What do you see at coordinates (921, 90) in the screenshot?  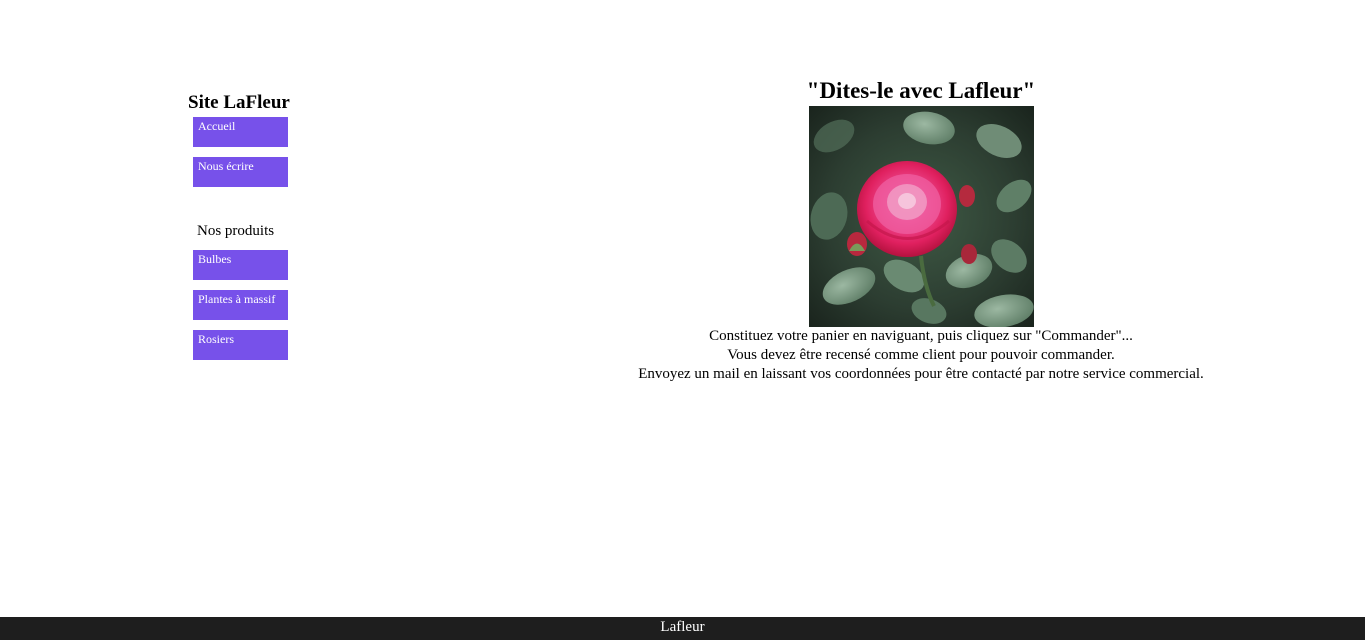 I see `slogan-heading: "Dites-le avec Lafleur"` at bounding box center [921, 90].